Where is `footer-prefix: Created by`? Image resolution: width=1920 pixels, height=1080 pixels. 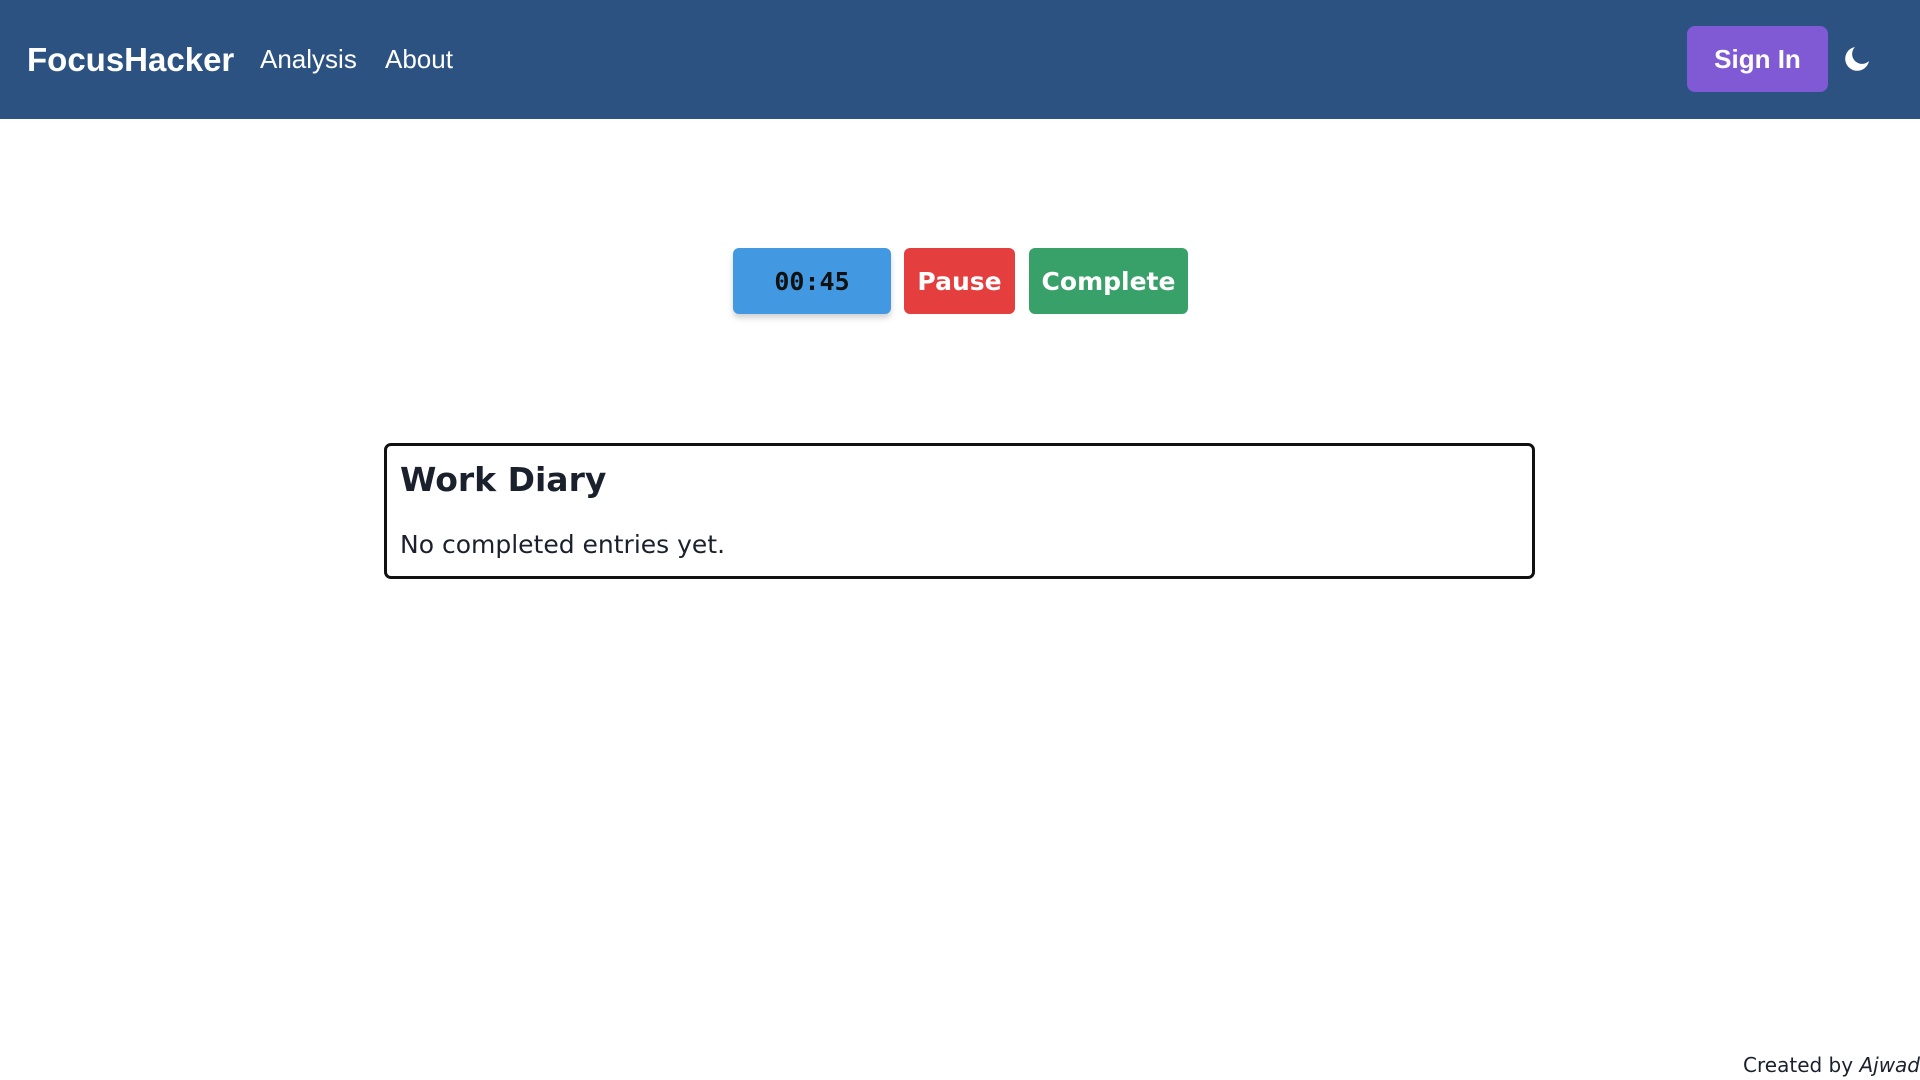
footer-prefix: Created by is located at coordinates (1798, 1065).